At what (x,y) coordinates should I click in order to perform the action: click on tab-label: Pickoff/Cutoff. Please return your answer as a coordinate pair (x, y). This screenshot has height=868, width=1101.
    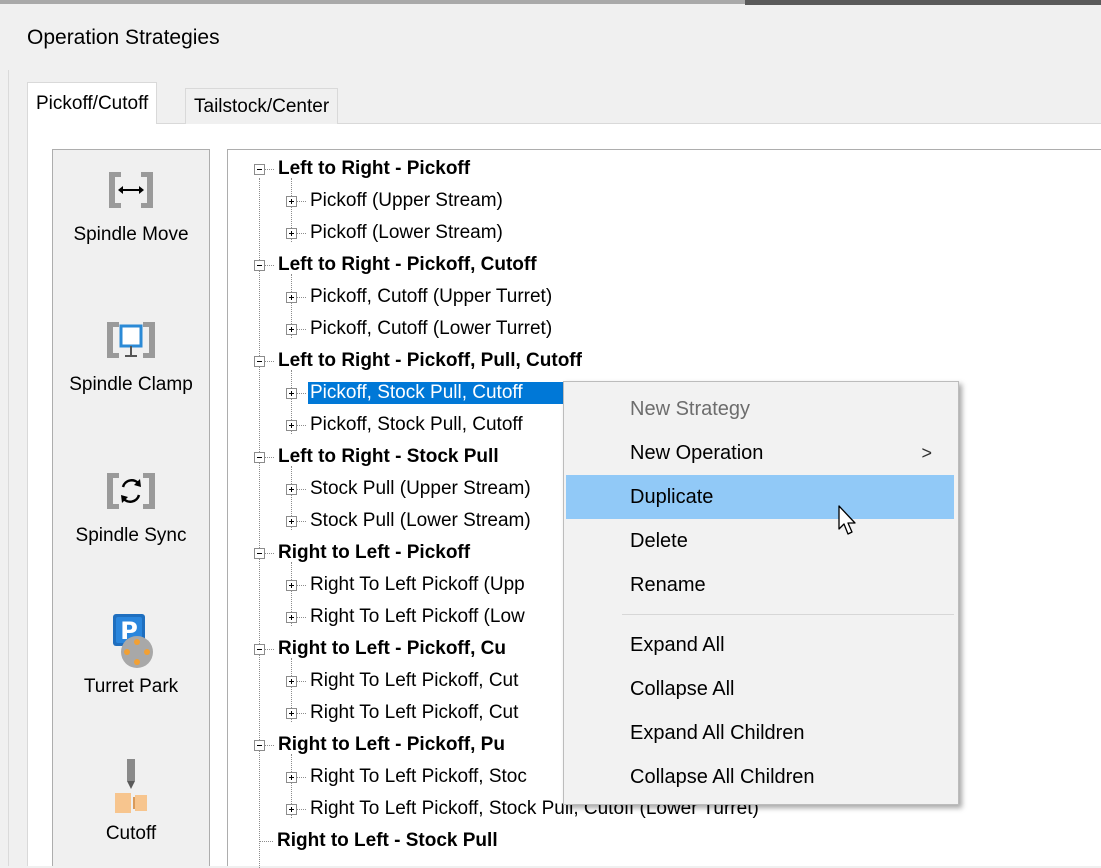
    Looking at the image, I should click on (92, 103).